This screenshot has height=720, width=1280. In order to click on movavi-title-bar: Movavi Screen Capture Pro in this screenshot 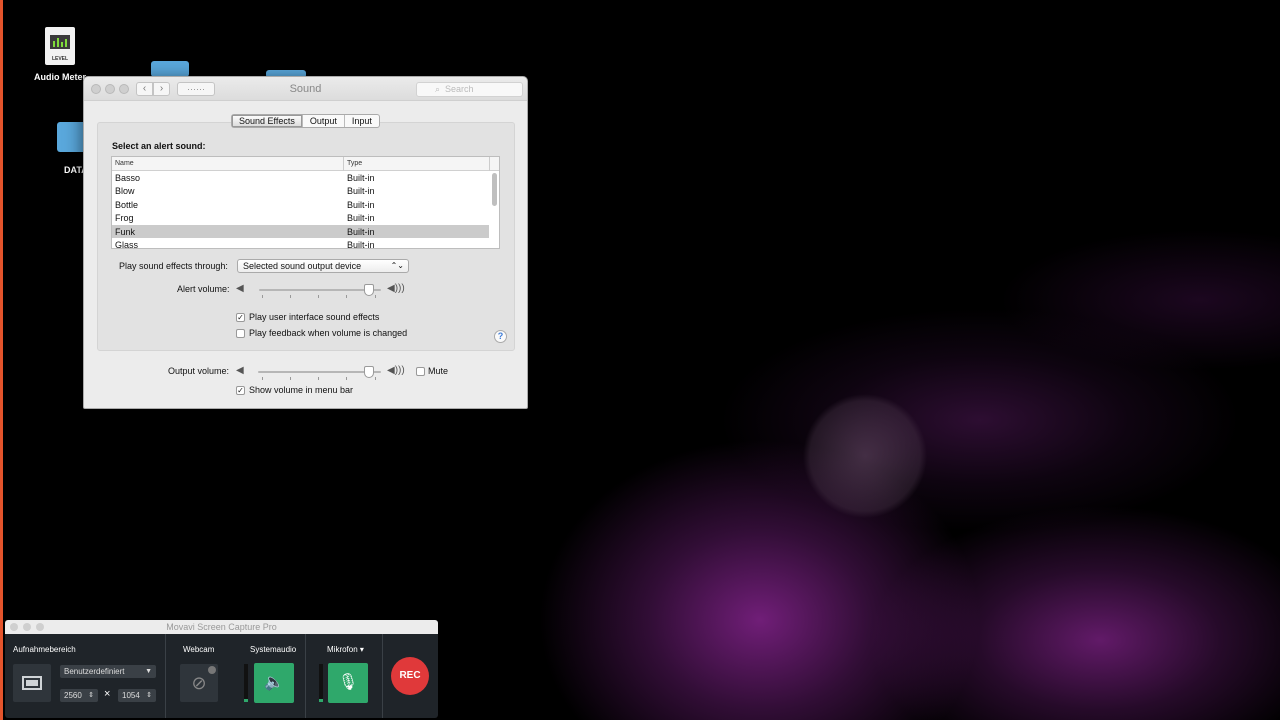, I will do `click(221, 627)`.